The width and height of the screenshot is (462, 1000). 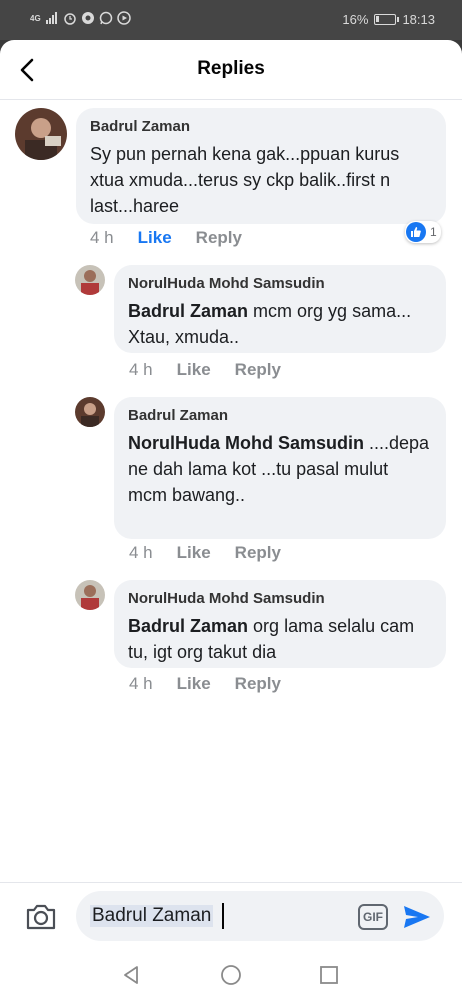 What do you see at coordinates (416, 232) in the screenshot?
I see `thumbs-up-icon` at bounding box center [416, 232].